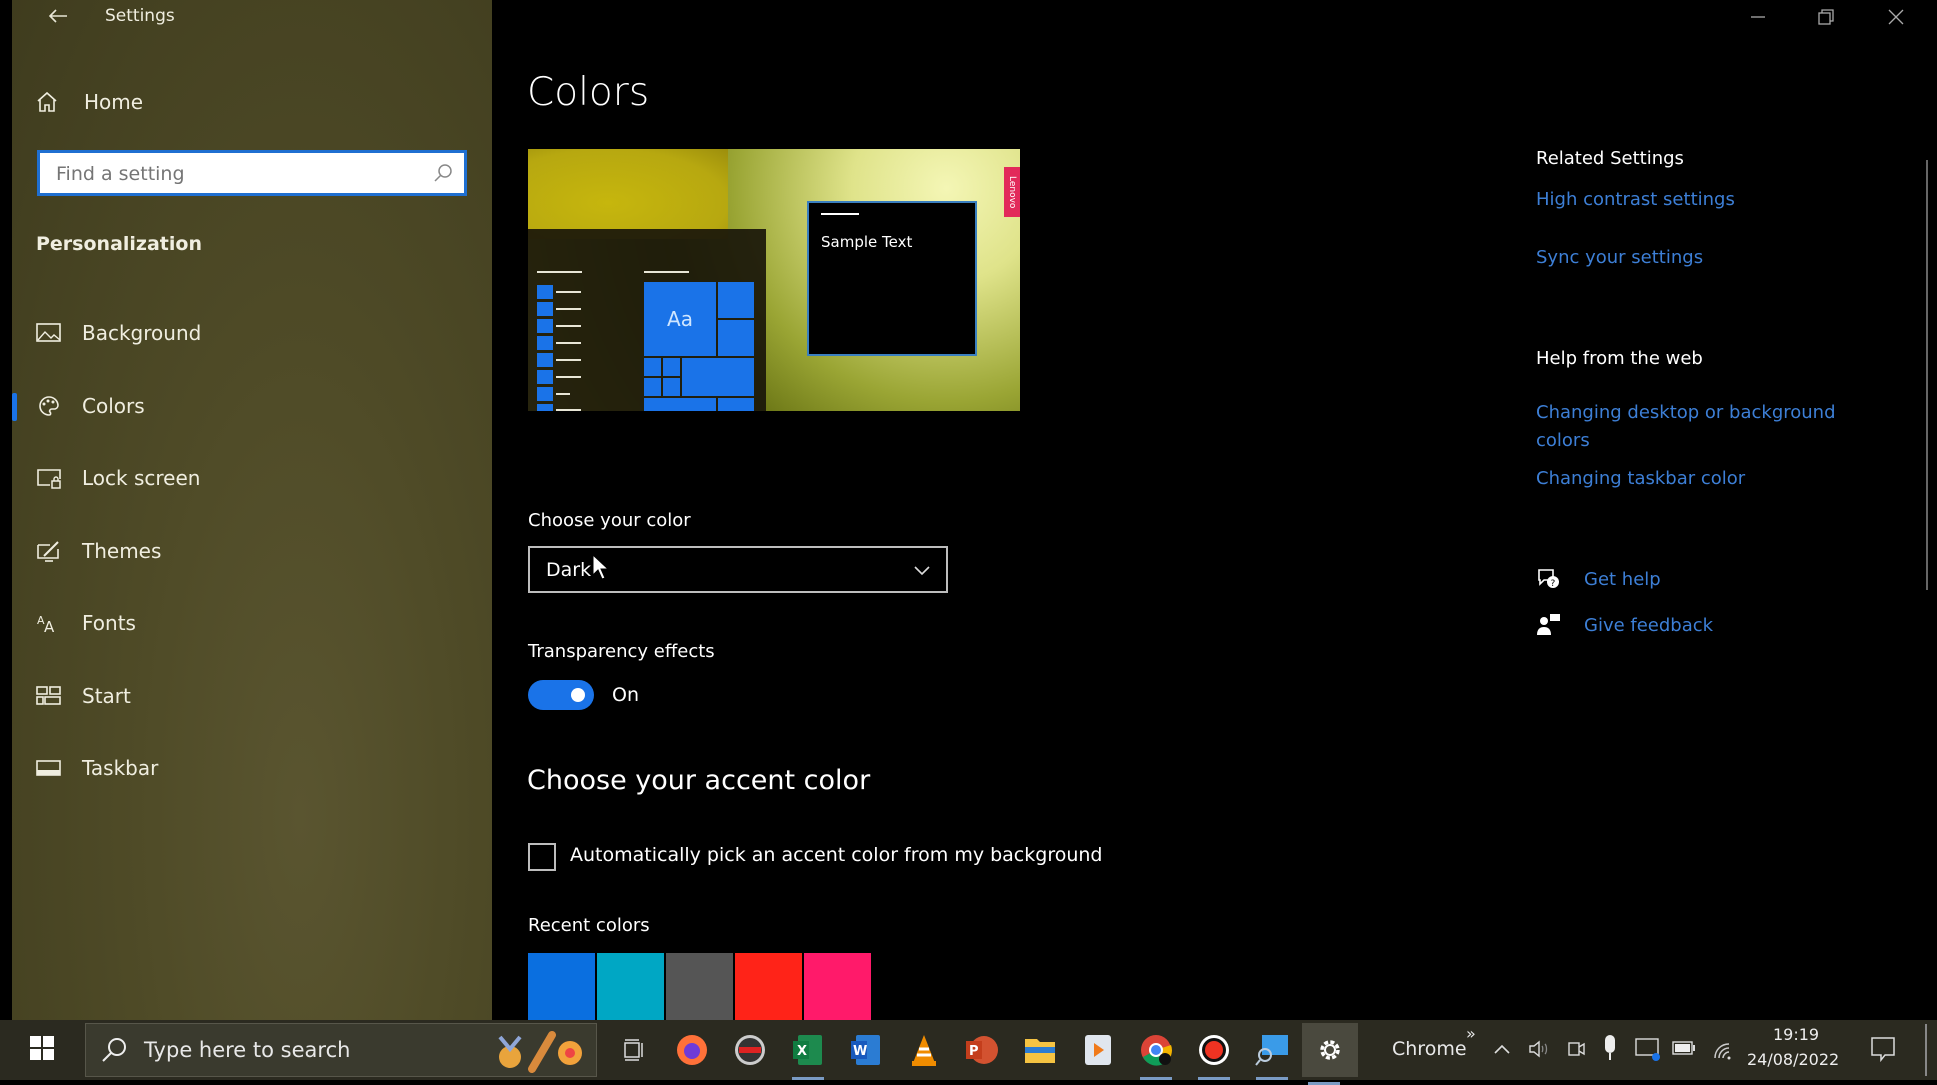 This screenshot has height=1085, width=1937. I want to click on taskbar-toolbar-label: Chrome, so click(1429, 1049).